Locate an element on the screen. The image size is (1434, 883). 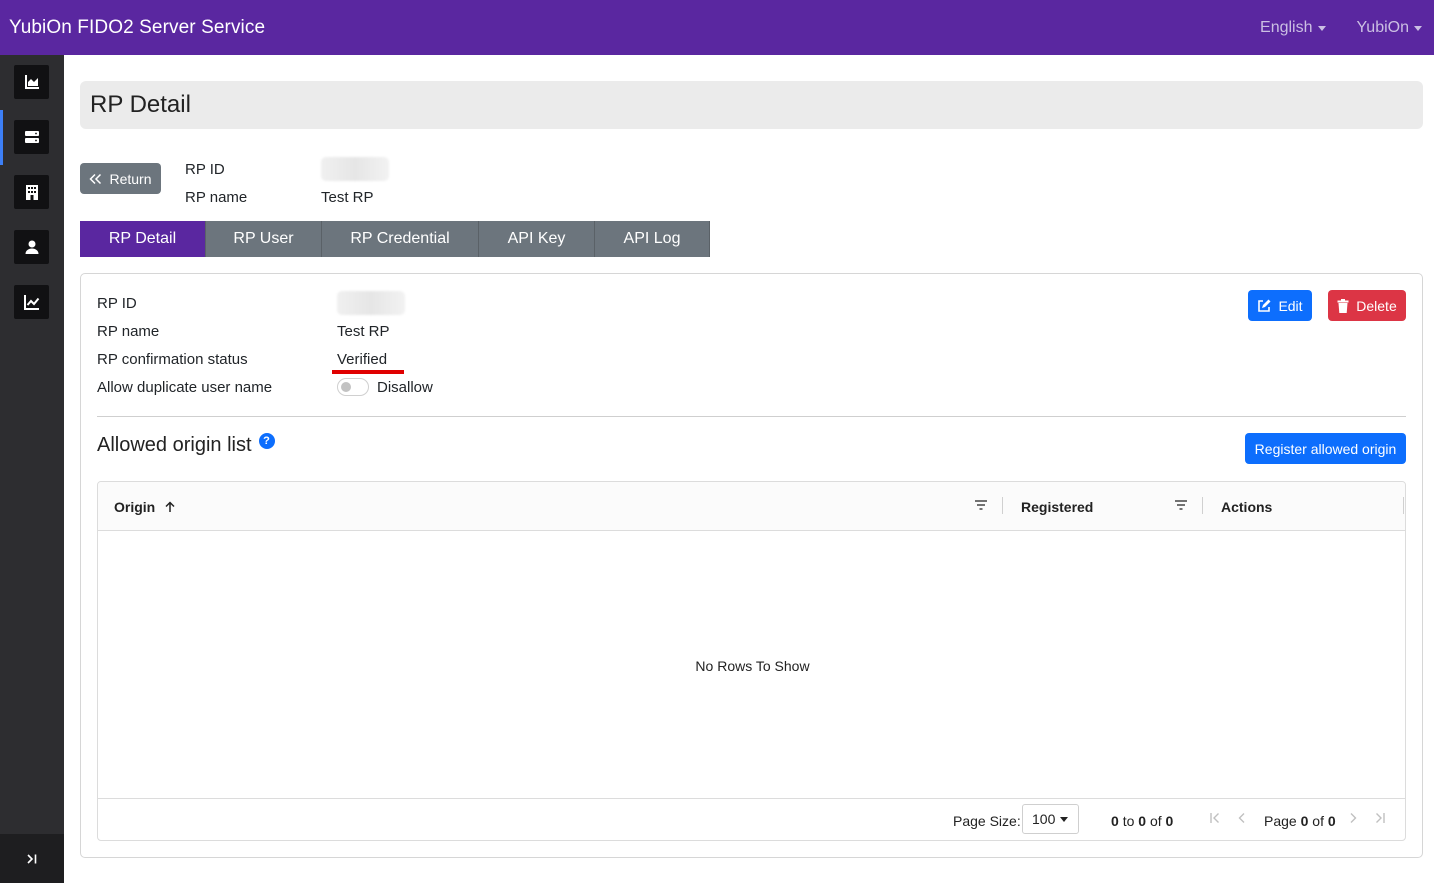
tab-rp-user: RP User is located at coordinates (264, 239).